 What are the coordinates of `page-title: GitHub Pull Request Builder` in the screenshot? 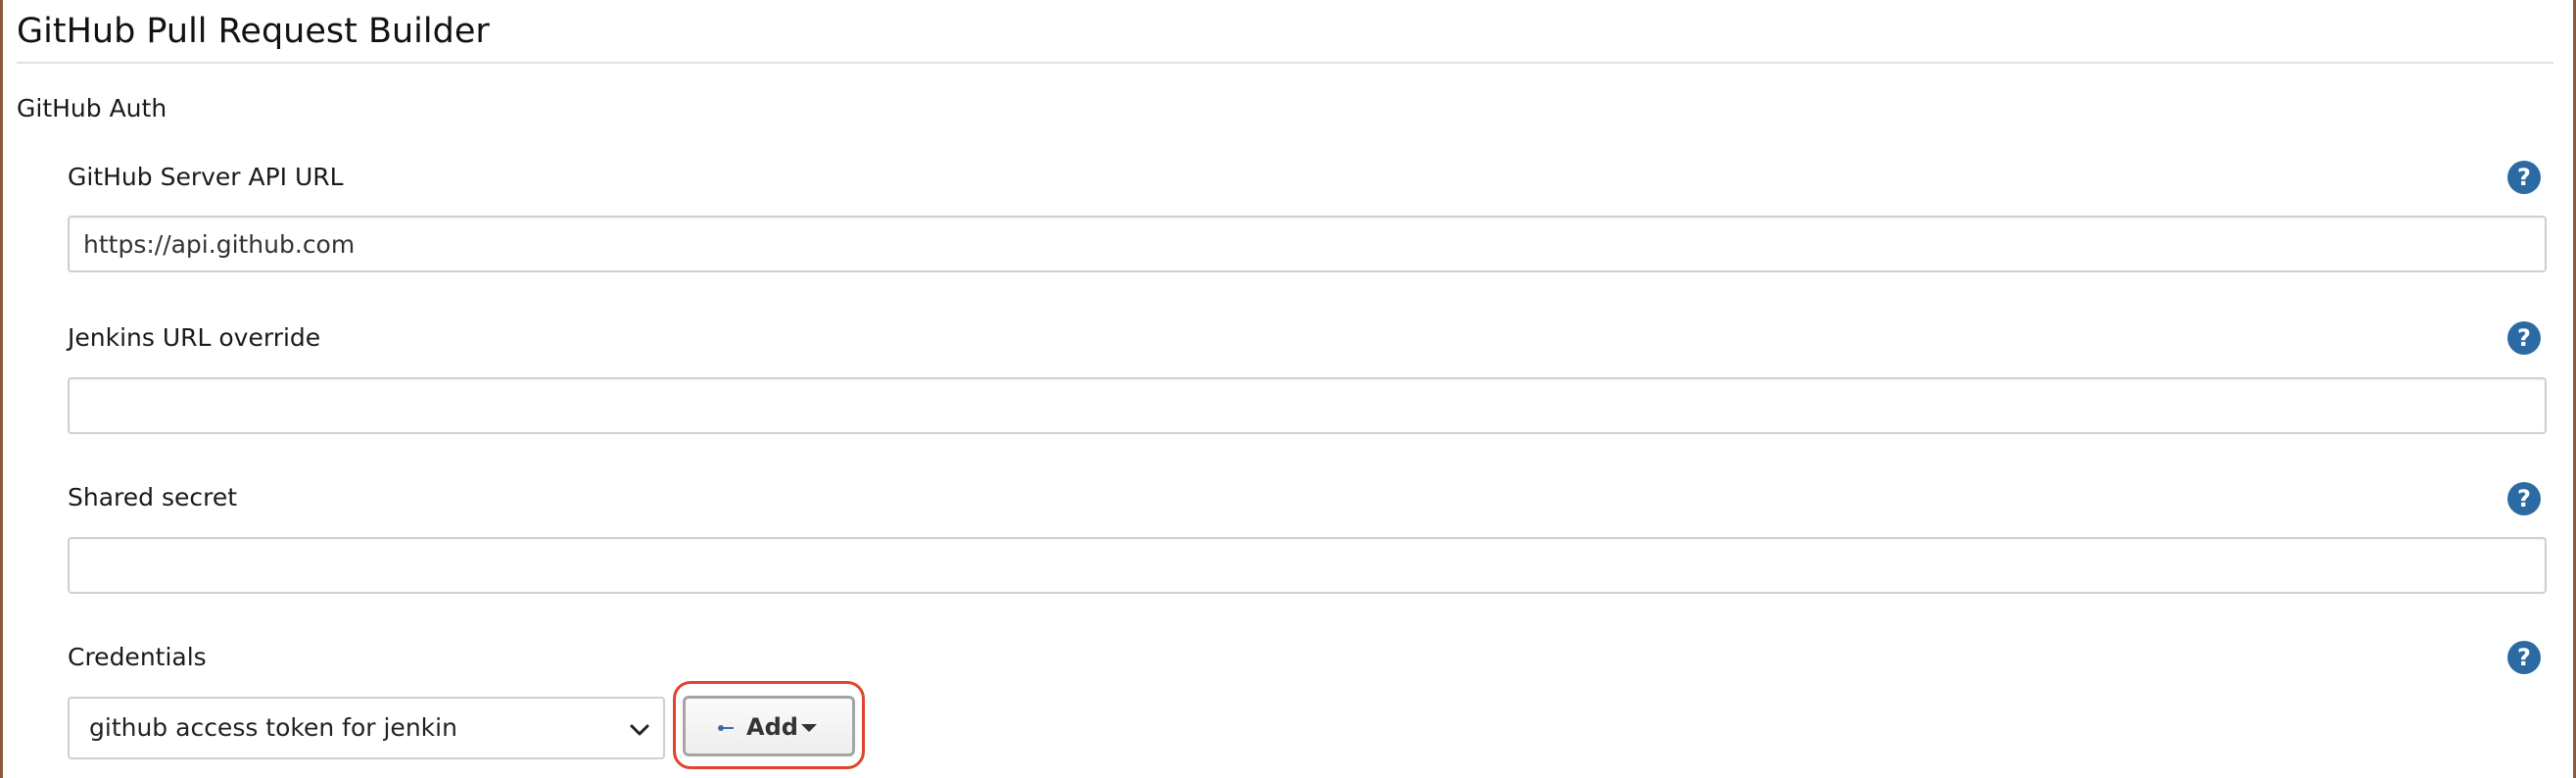 It's located at (254, 32).